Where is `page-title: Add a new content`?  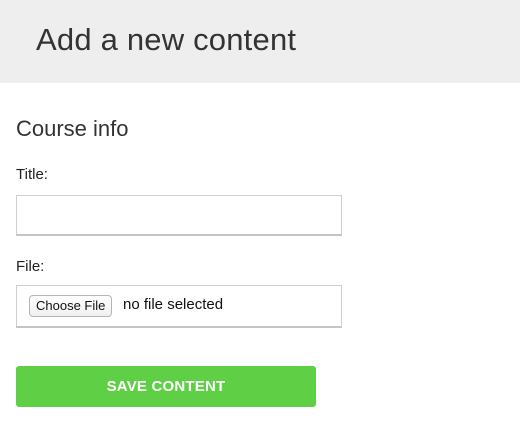
page-title: Add a new content is located at coordinates (166, 39).